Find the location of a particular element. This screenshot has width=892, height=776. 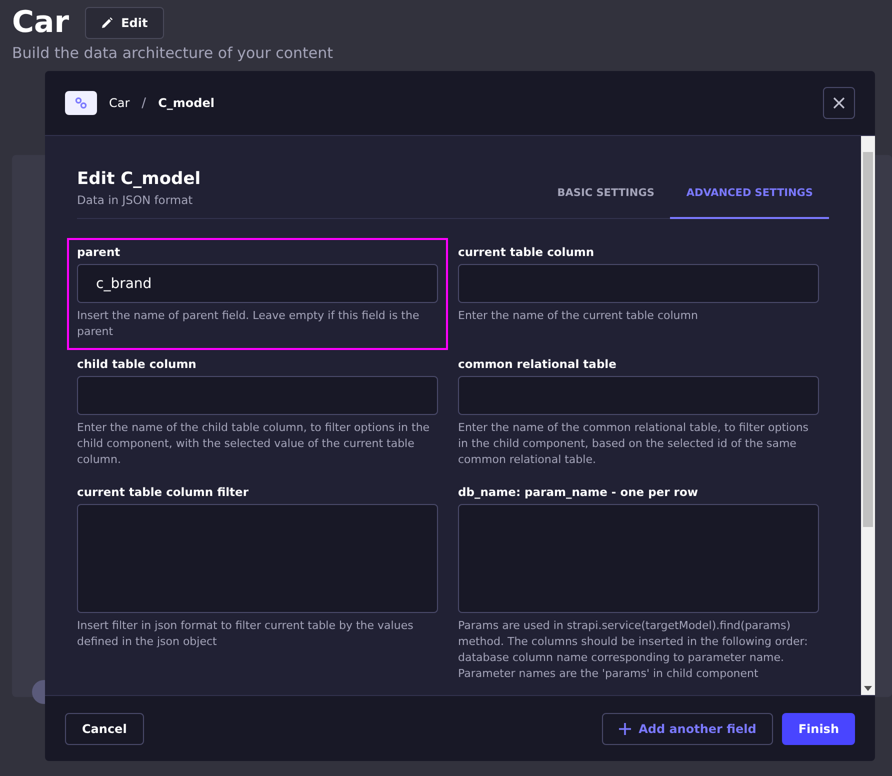

field-label: db_name: param_name - one per row is located at coordinates (579, 492).